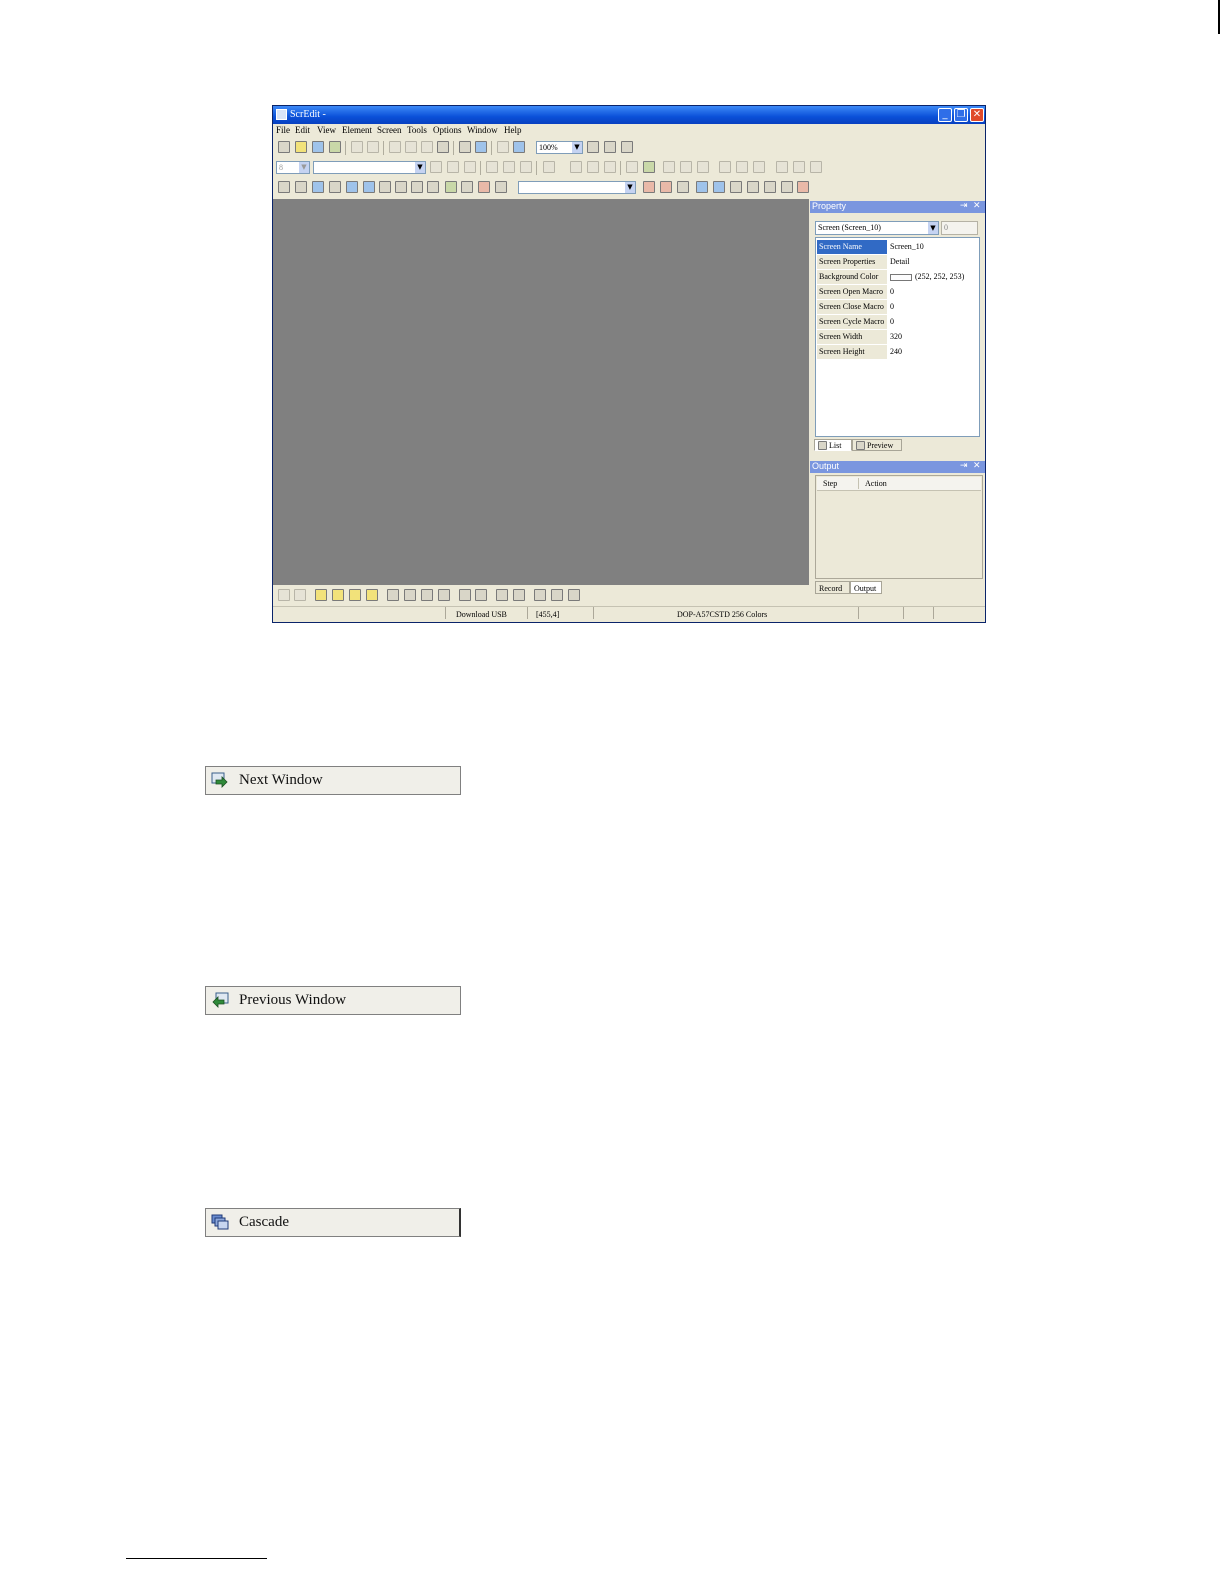 The height and width of the screenshot is (1584, 1224). What do you see at coordinates (465, 147) in the screenshot?
I see `screen-icon` at bounding box center [465, 147].